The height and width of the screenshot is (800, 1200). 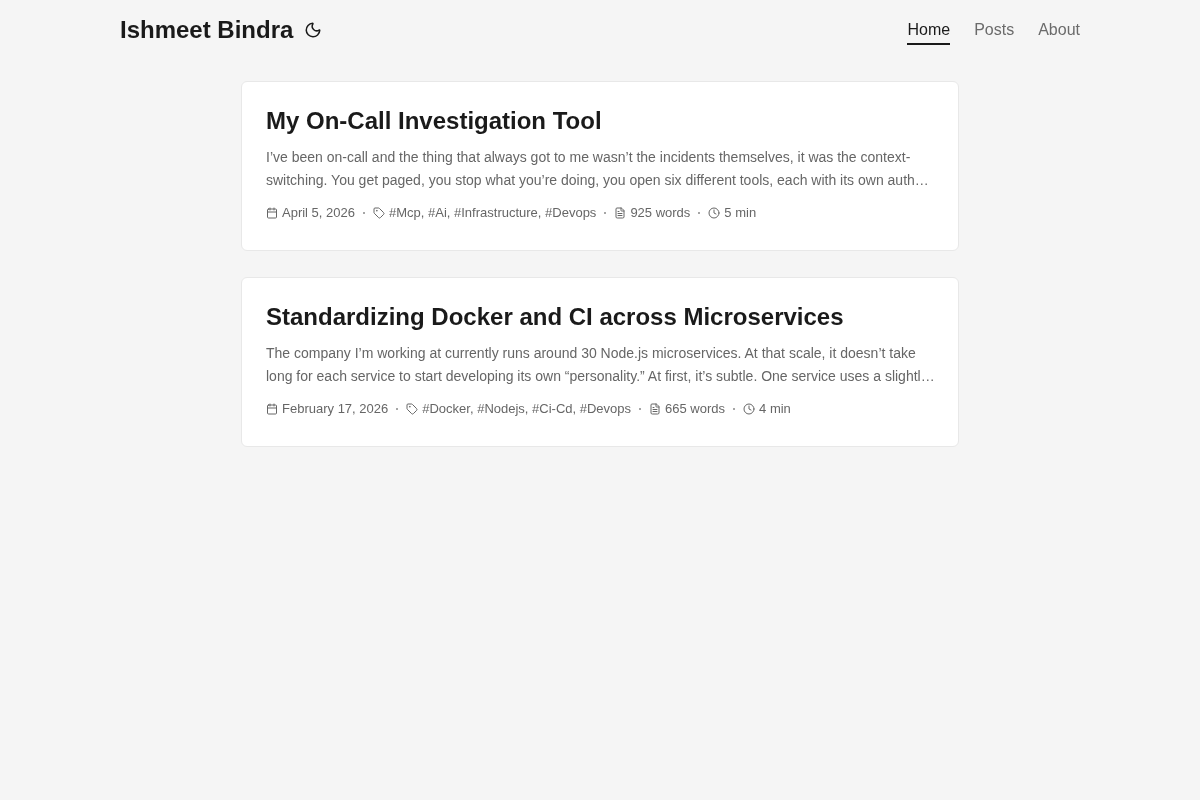 What do you see at coordinates (493, 213) in the screenshot?
I see `post-tags: #Mcp, #Ai, #Infrastructure, #Devops` at bounding box center [493, 213].